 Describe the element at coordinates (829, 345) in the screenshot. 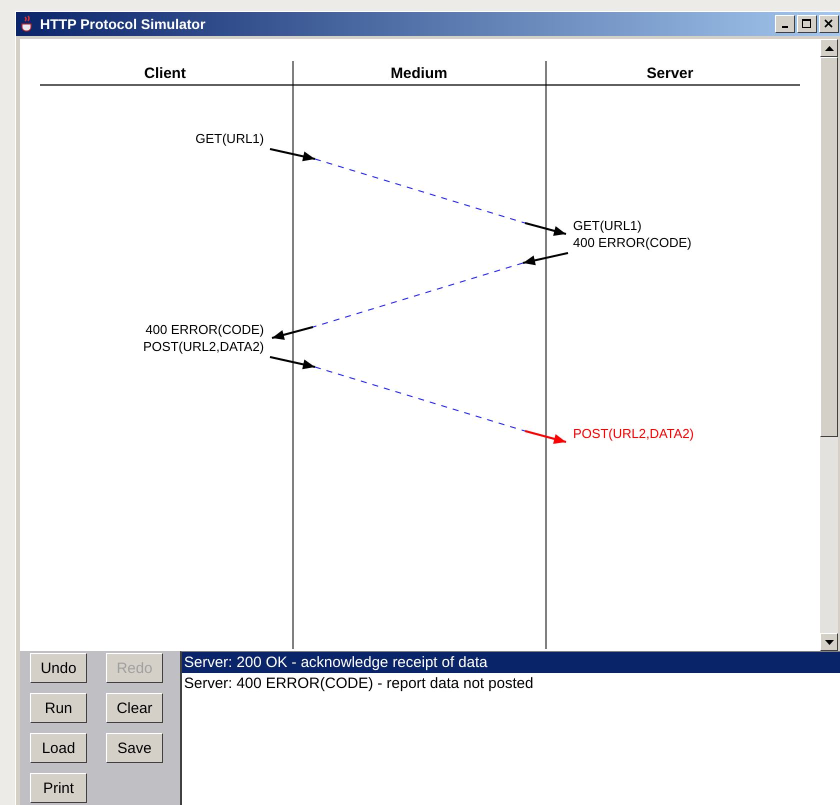

I see `vertical-scrollbar` at that location.